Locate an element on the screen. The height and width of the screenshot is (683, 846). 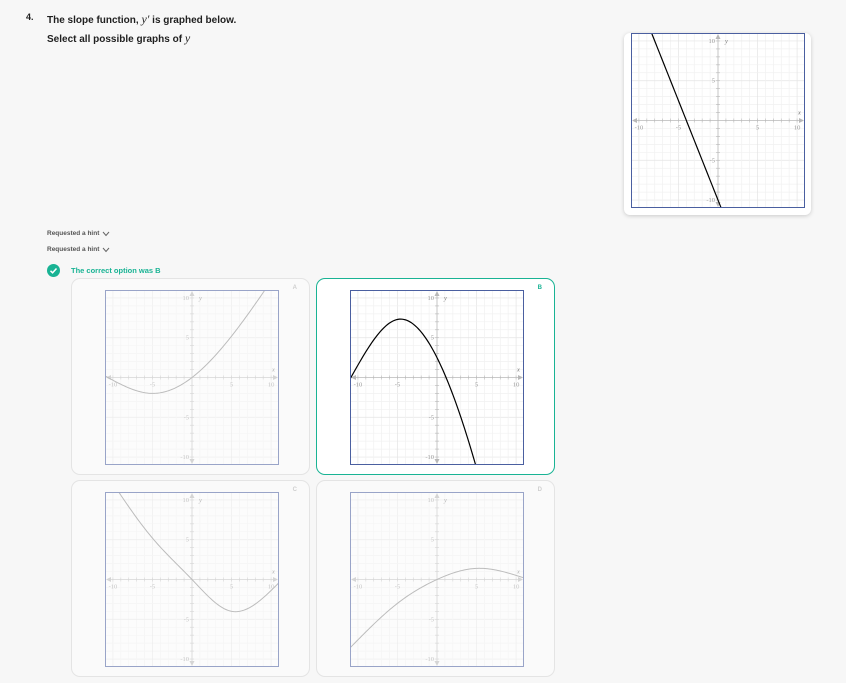
option-c-card: C -10 -5 5 10 10 5 -5 -10 x y is located at coordinates (190, 578).